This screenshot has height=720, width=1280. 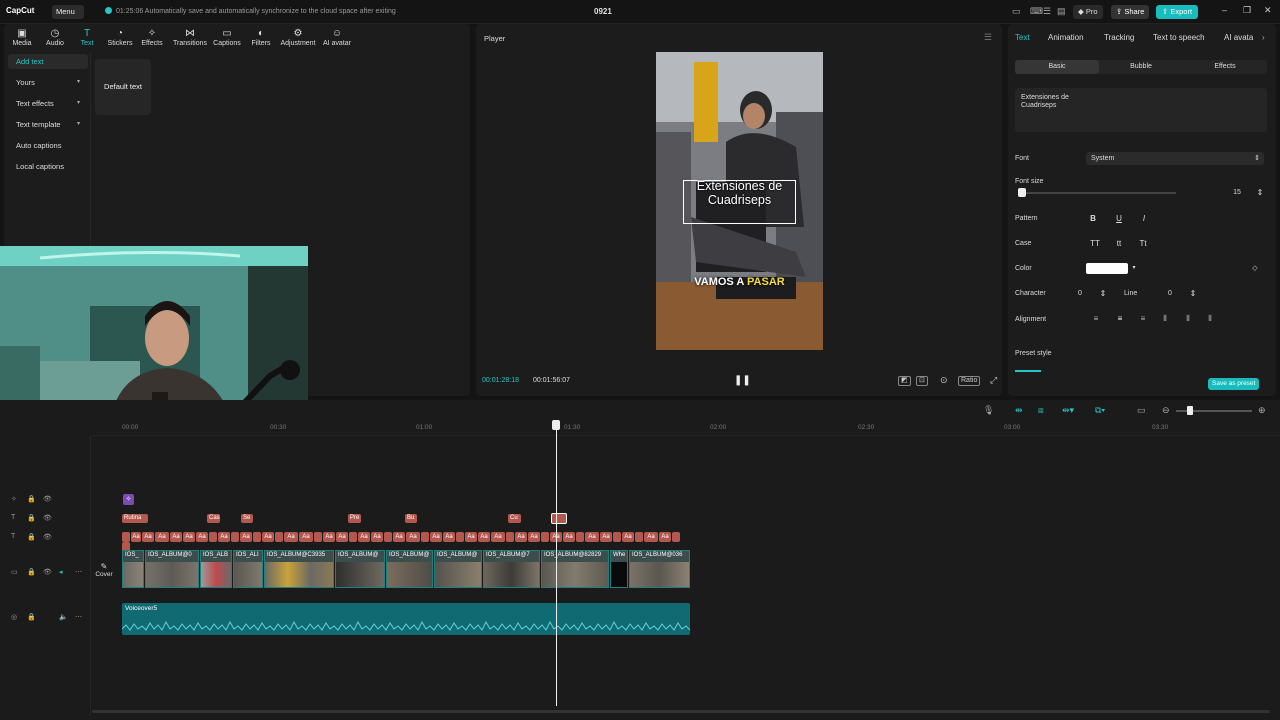 What do you see at coordinates (1080, 293) in the screenshot?
I see `character-spacing-input: 0` at bounding box center [1080, 293].